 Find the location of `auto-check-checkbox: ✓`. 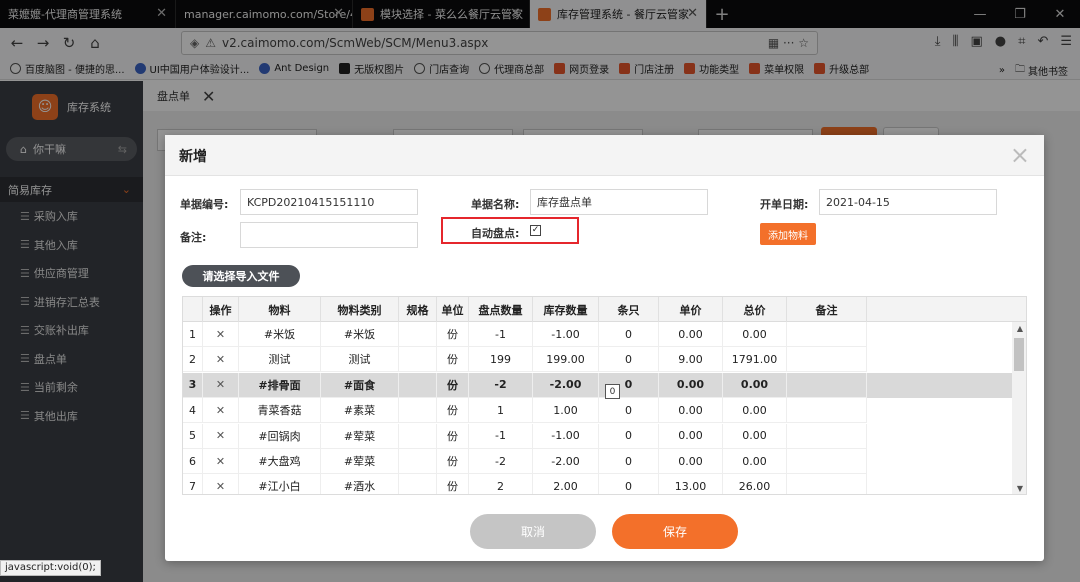

auto-check-checkbox: ✓ is located at coordinates (535, 230).